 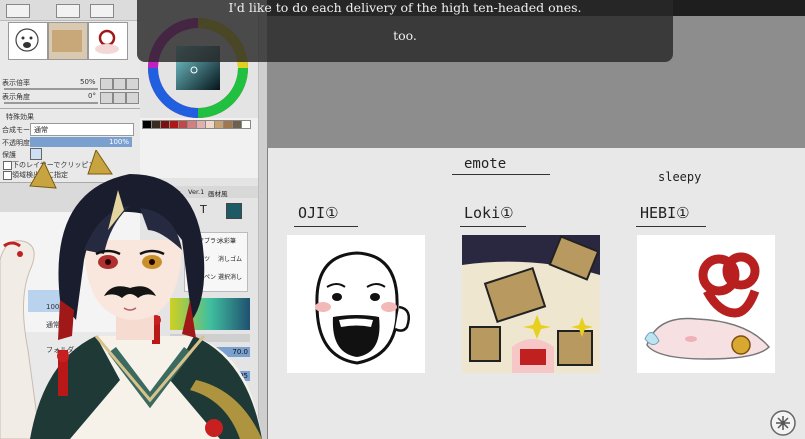 I want to click on zoom-out-button, so click(x=106, y=84).